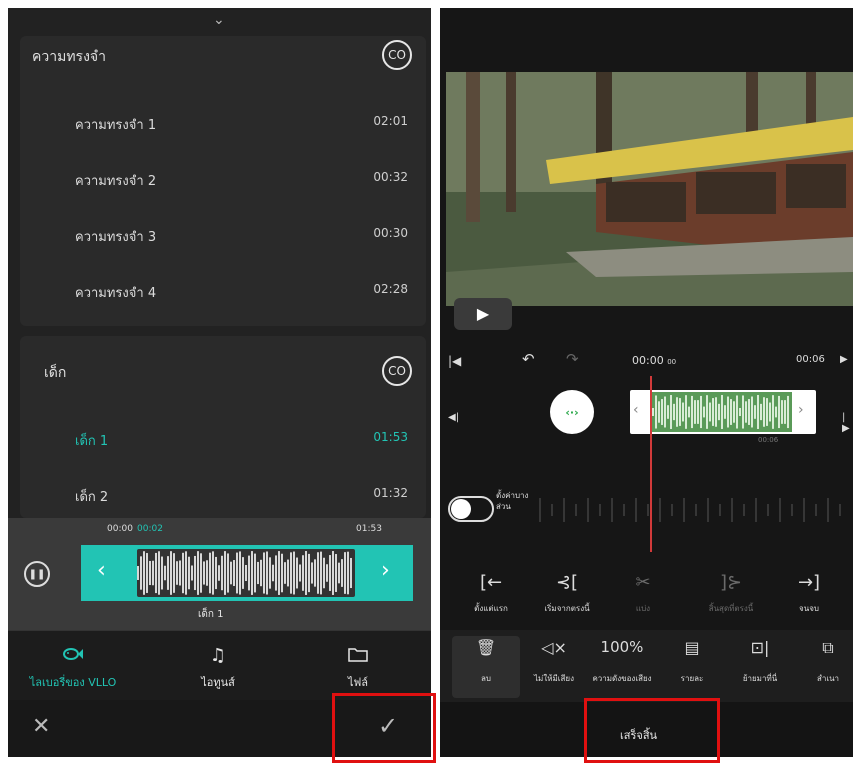  What do you see at coordinates (211, 614) in the screenshot?
I see `player-track-name: เด็ก 1` at bounding box center [211, 614].